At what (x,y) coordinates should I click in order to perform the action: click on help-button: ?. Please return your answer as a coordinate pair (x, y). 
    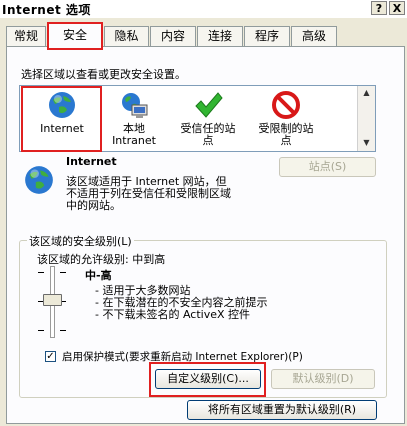
    Looking at the image, I should click on (379, 8).